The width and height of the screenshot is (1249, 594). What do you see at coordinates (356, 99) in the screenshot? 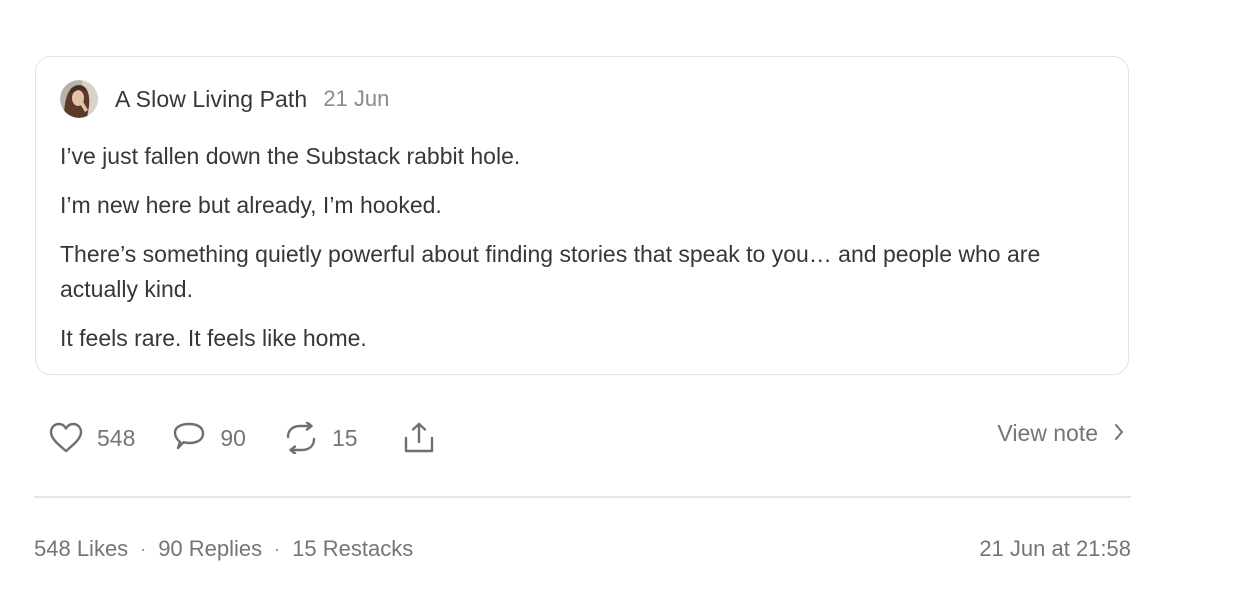
I see `note-date: 21 Jun` at bounding box center [356, 99].